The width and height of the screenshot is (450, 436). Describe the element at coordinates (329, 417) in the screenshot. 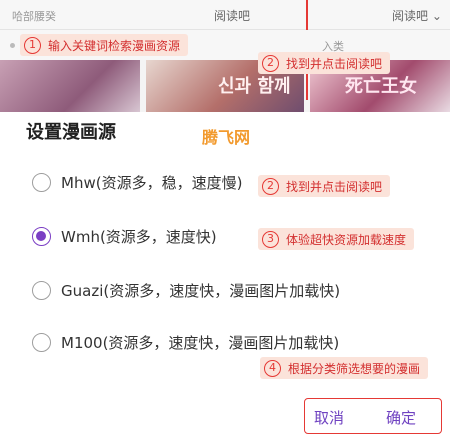

I see `cancel-button: 取消` at that location.